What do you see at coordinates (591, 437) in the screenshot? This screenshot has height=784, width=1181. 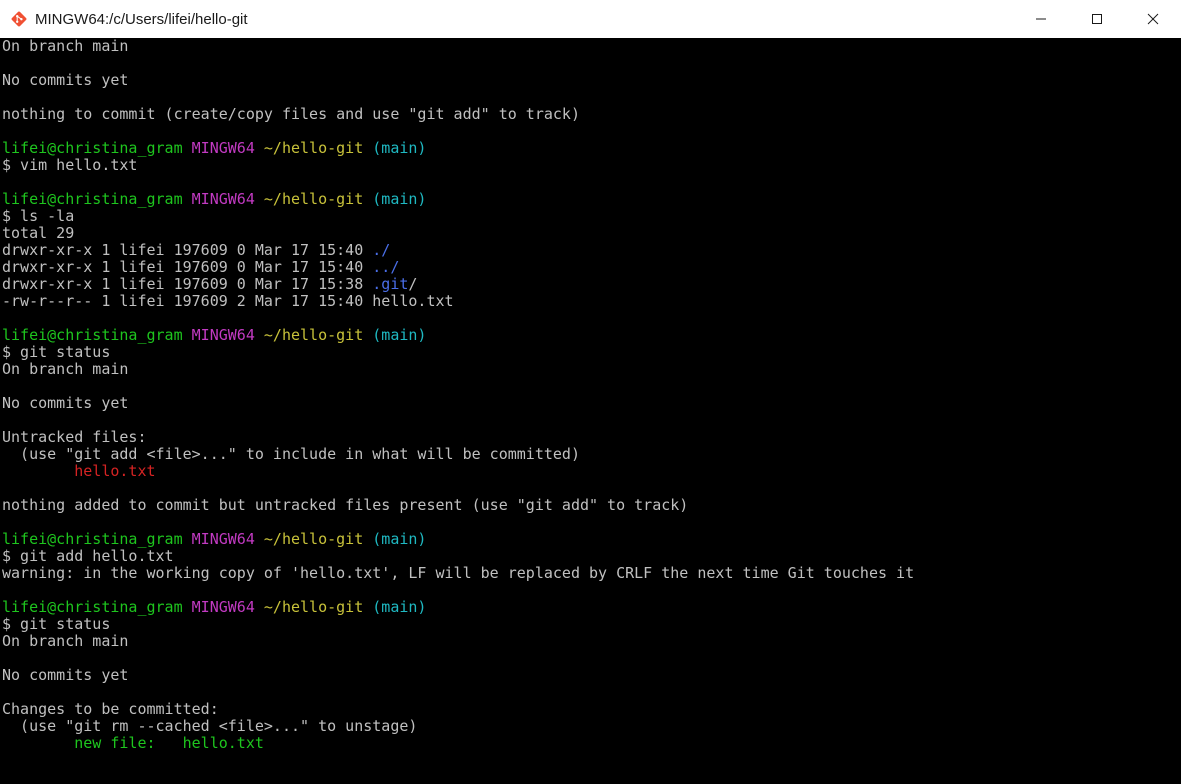 I see `terminal-line: Untracked files:` at bounding box center [591, 437].